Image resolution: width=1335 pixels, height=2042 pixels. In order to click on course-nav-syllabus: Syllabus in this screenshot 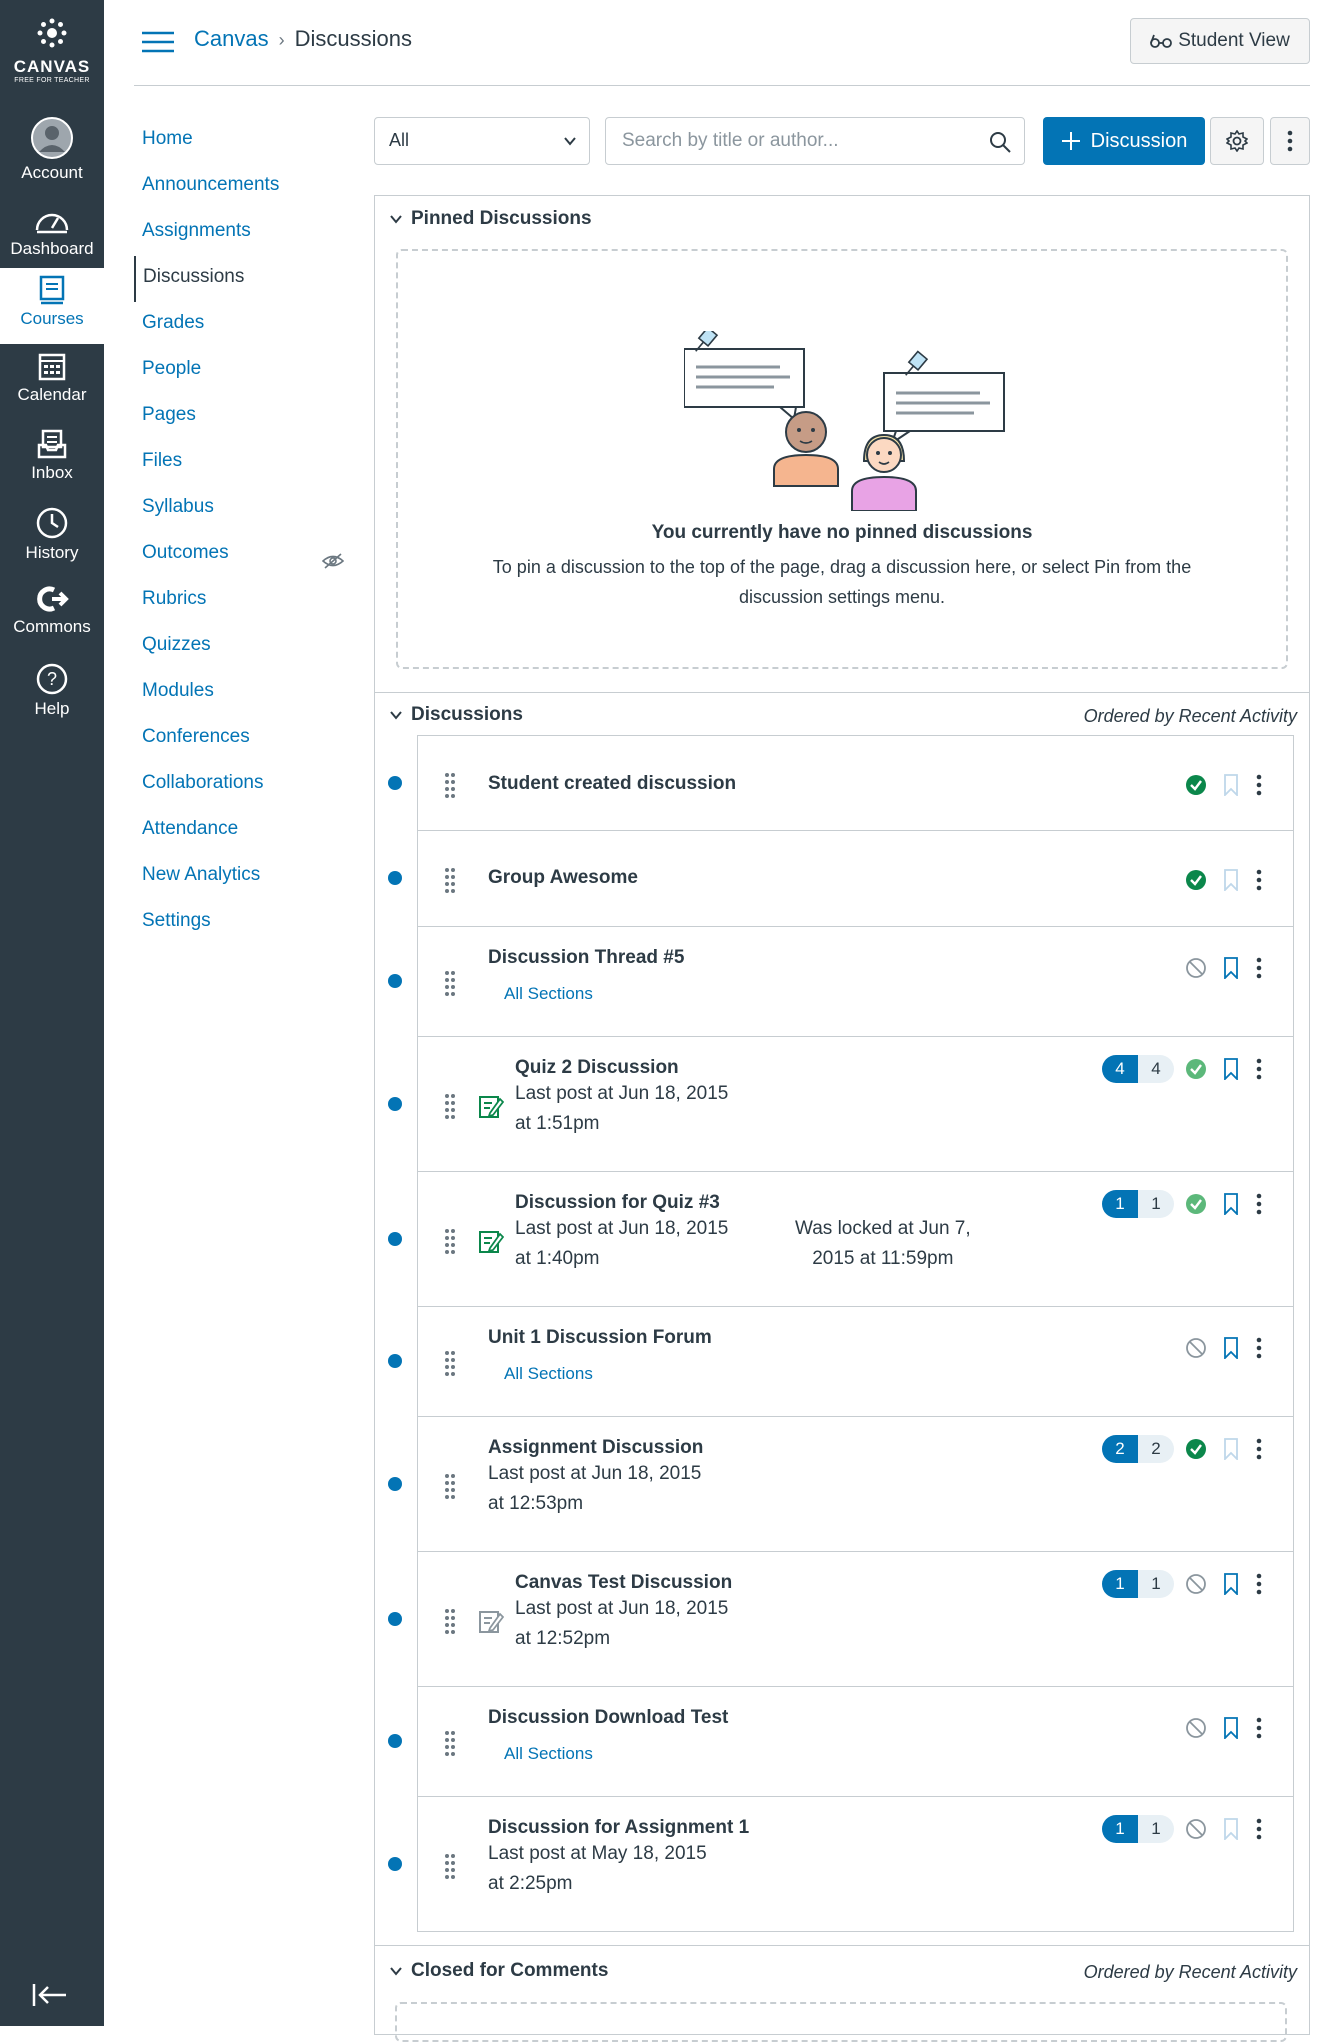, I will do `click(239, 509)`.